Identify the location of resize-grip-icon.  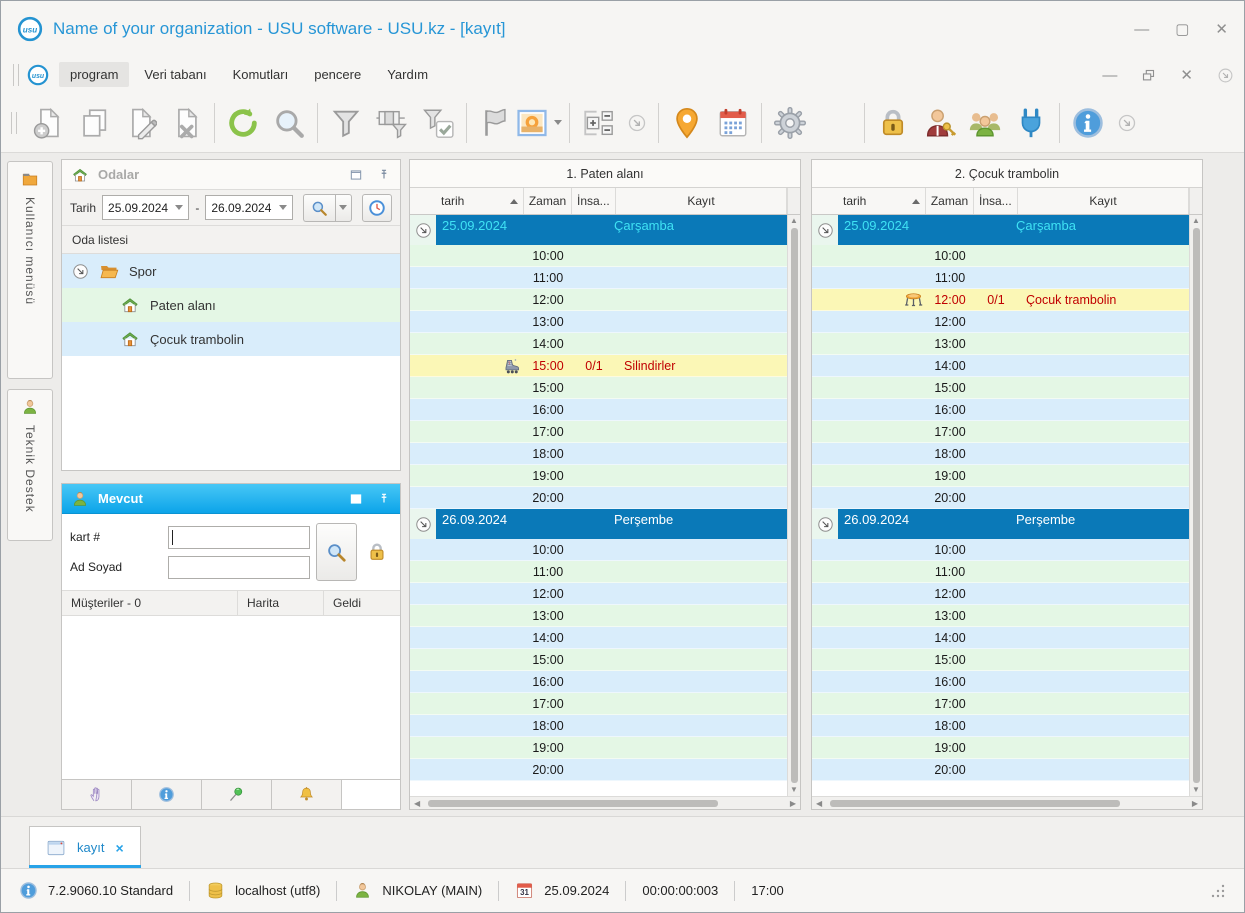
(1218, 891).